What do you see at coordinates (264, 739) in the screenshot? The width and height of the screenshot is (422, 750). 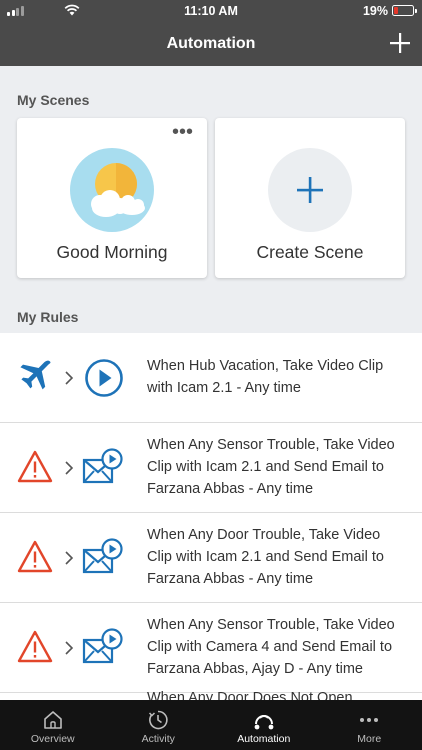 I see `tab-label: Automation` at bounding box center [264, 739].